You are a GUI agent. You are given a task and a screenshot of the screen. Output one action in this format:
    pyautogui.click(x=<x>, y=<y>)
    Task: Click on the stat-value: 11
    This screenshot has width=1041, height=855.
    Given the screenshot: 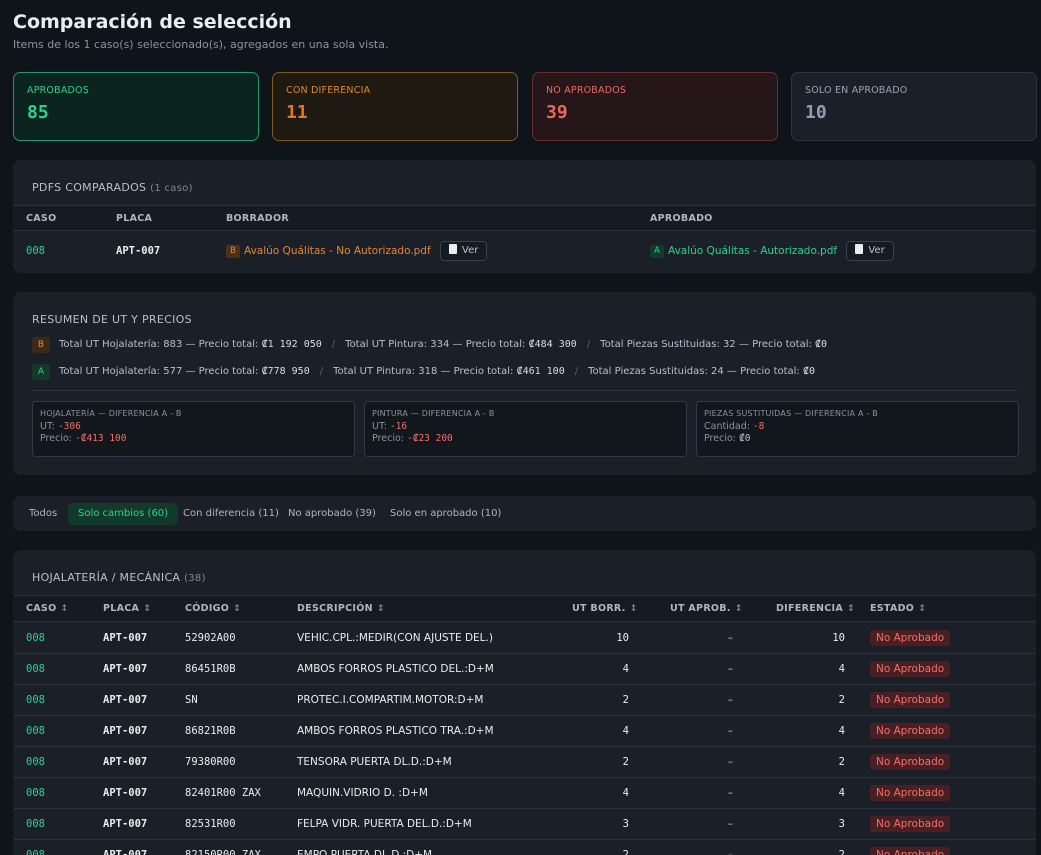 What is the action you would take?
    pyautogui.click(x=297, y=112)
    